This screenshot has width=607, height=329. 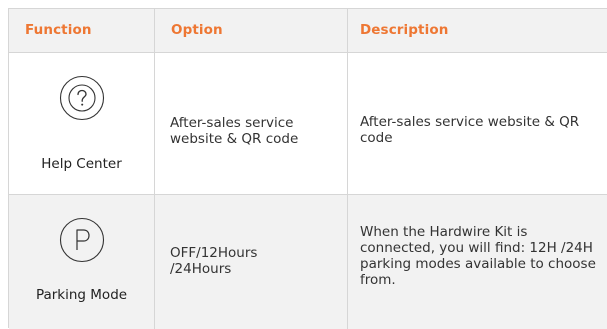 What do you see at coordinates (251, 30) in the screenshot?
I see `header-cell-option: Option` at bounding box center [251, 30].